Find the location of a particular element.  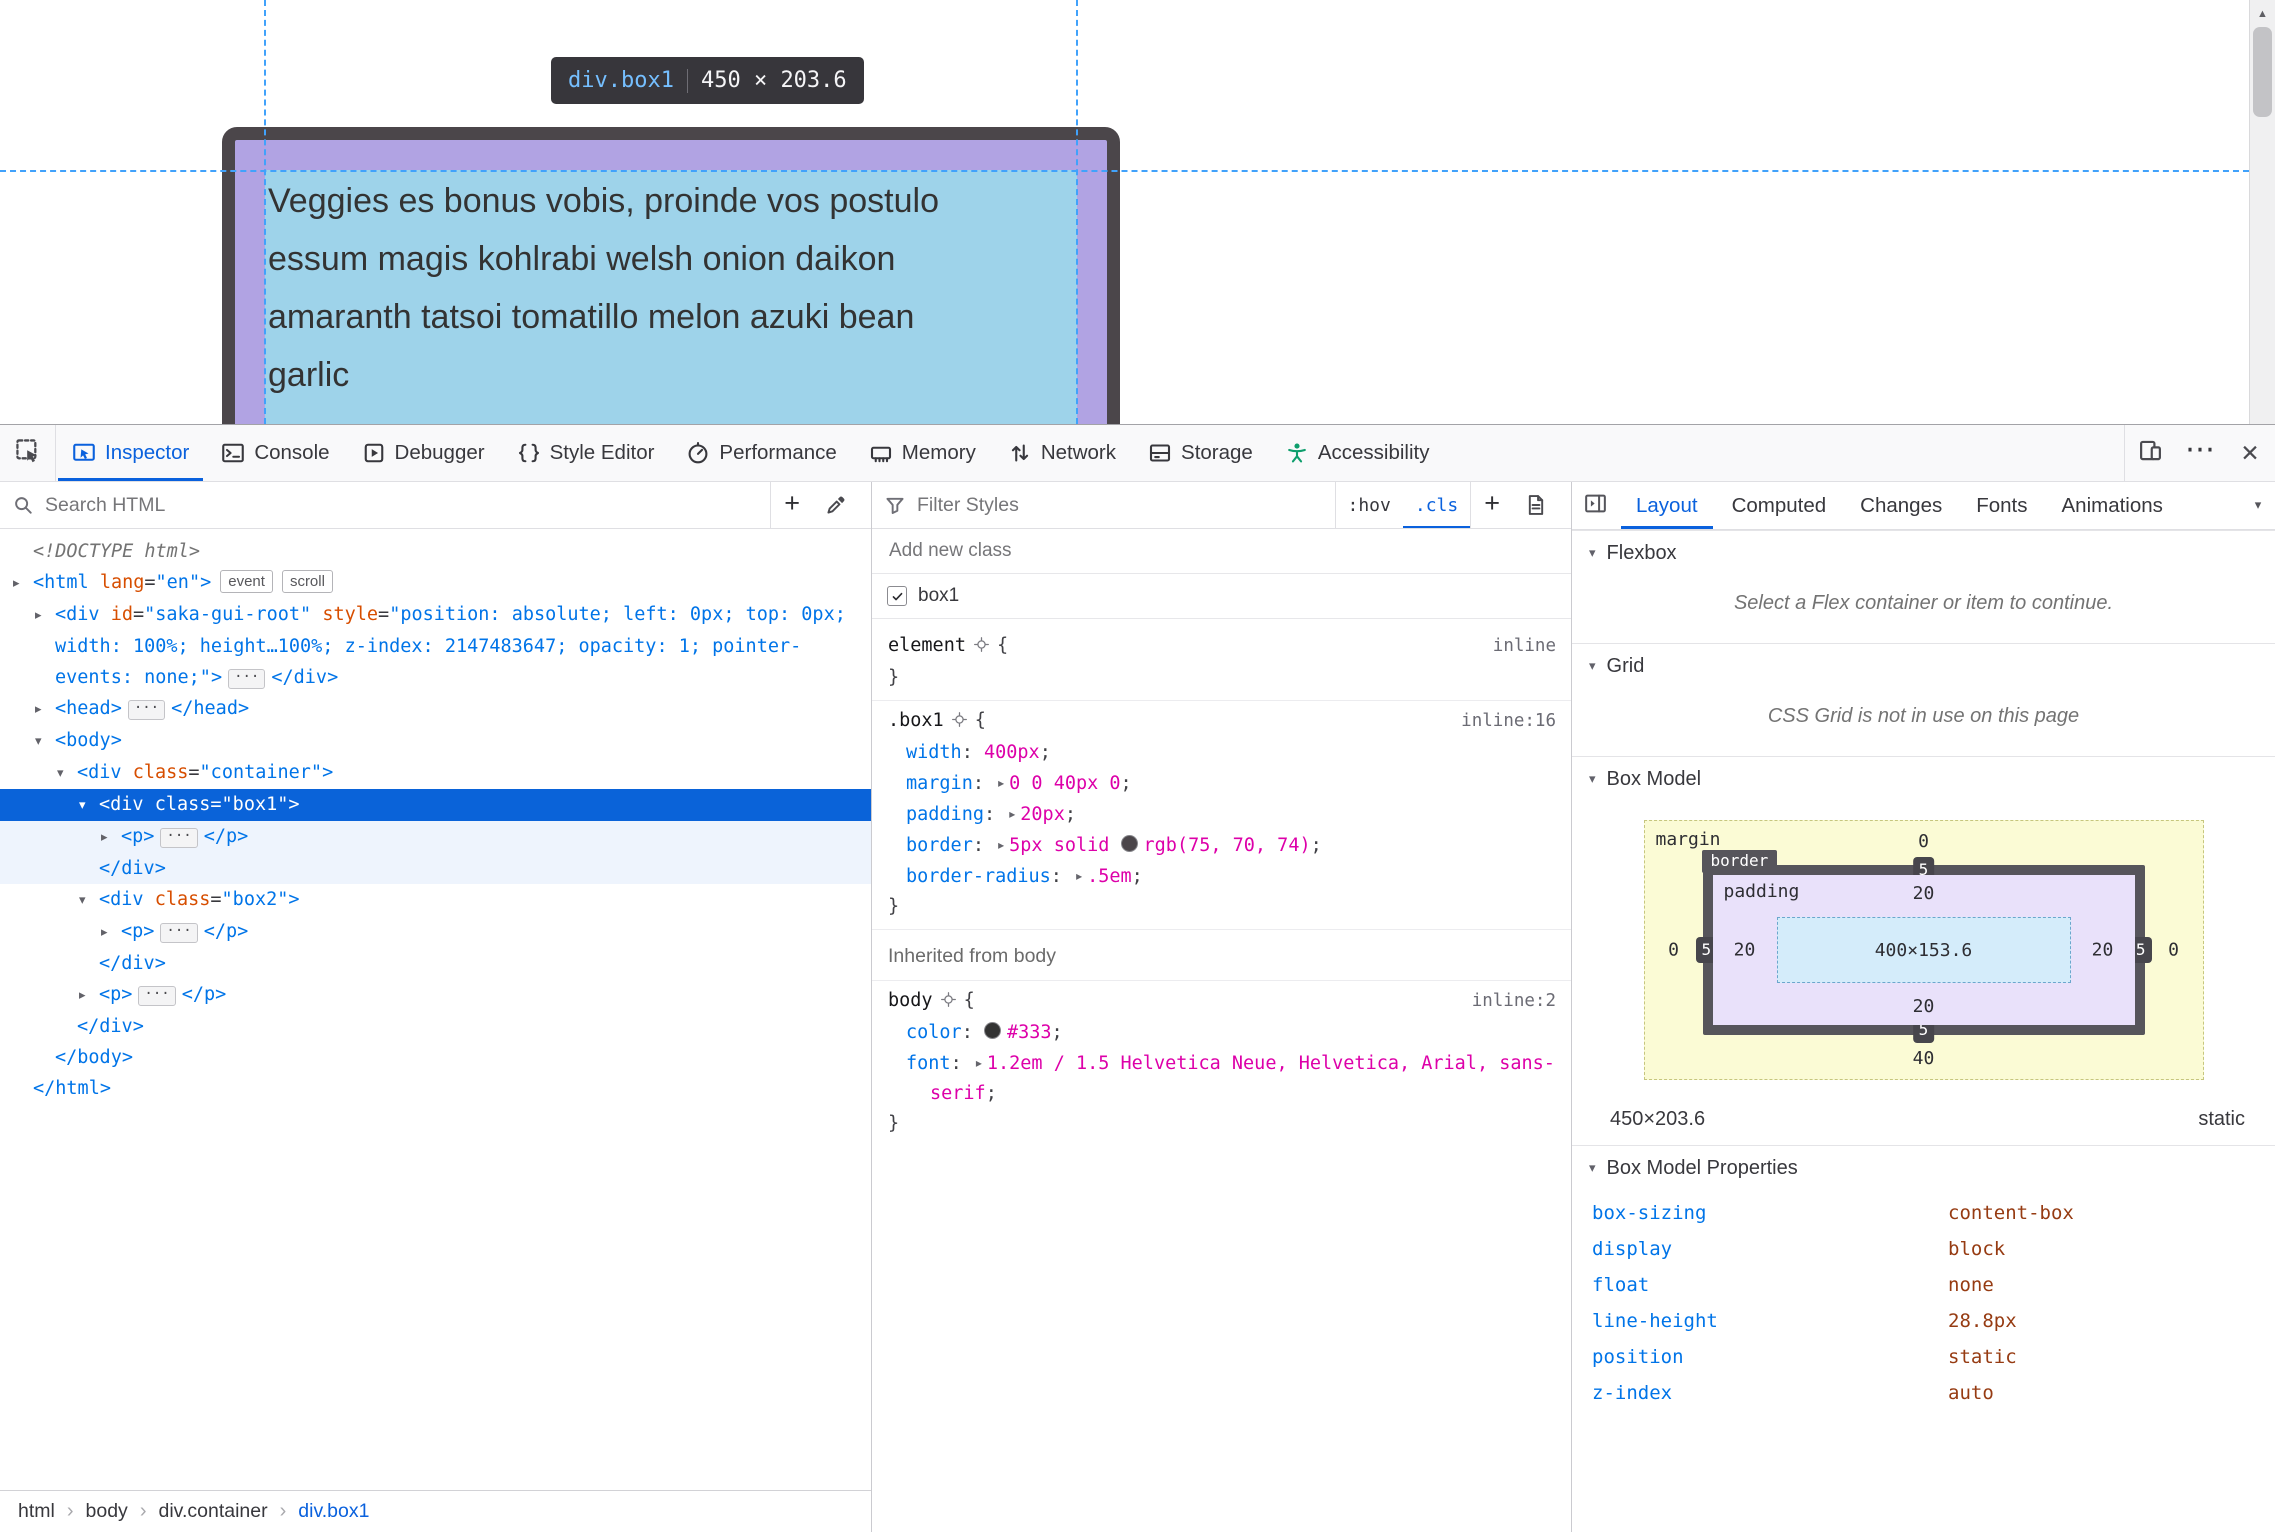

sidebar-tab-changes: Changes is located at coordinates (1901, 505).